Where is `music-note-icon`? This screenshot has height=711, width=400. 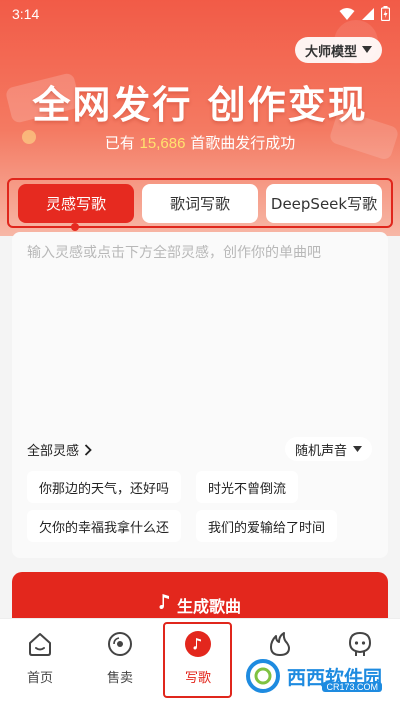
music-note-icon is located at coordinates (164, 601).